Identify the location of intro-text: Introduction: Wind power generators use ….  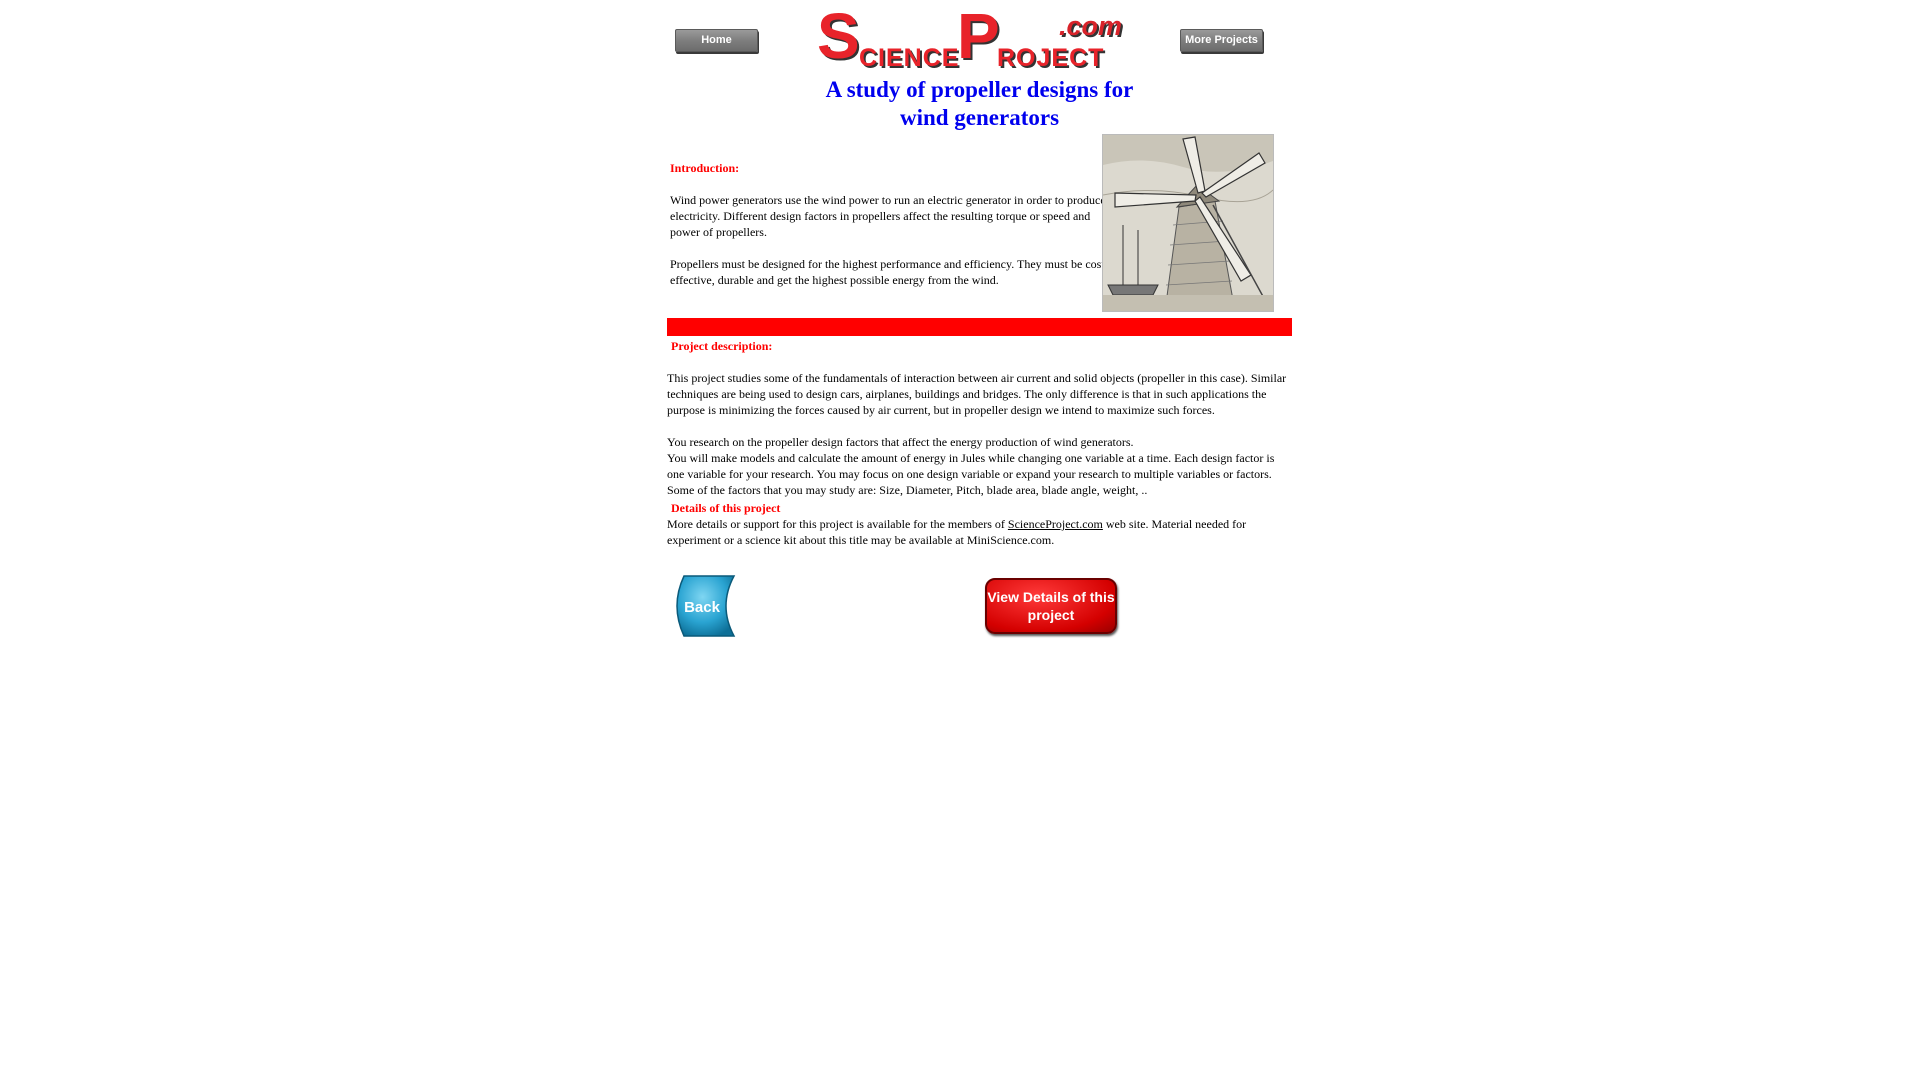
(892, 224).